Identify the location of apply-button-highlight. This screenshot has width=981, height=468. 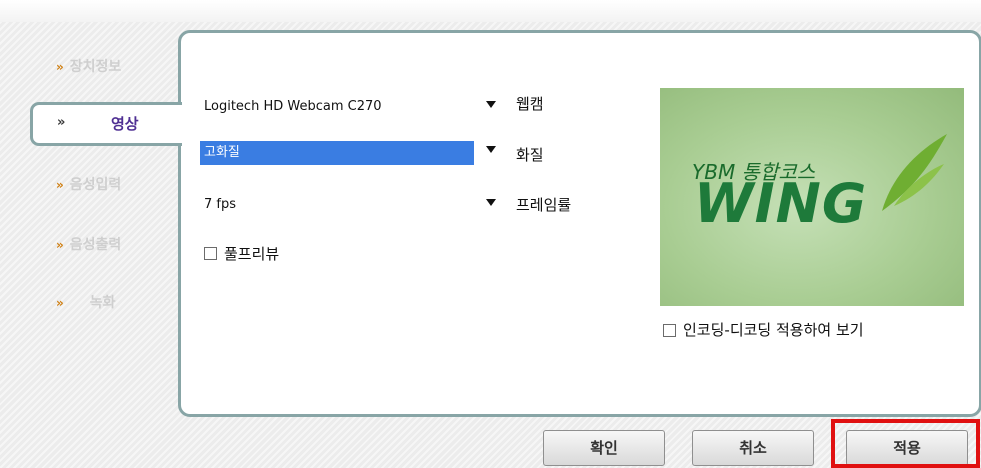
(905, 443).